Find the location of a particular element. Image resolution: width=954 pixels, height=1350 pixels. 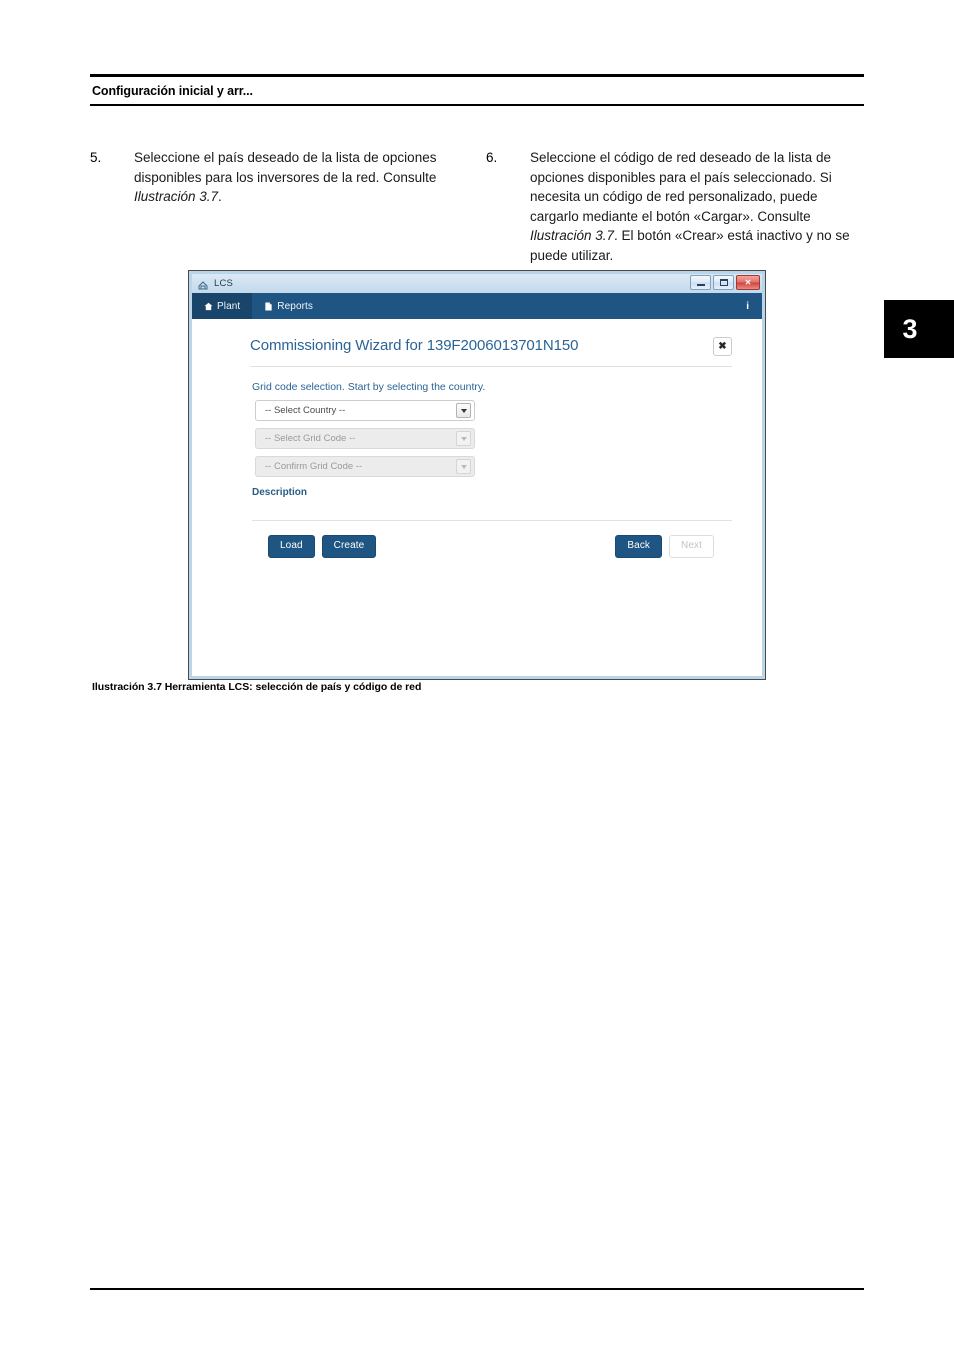

select-row-confirm-grid-code: -- Confirm Grid Code -- is located at coordinates (493, 466).